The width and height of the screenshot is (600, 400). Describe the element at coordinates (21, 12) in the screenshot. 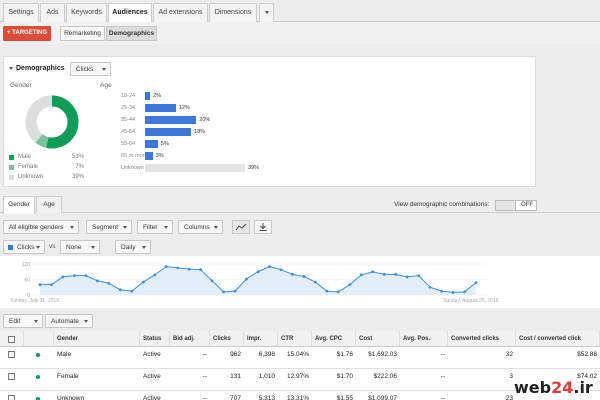

I see `tab-settings: Settings` at that location.